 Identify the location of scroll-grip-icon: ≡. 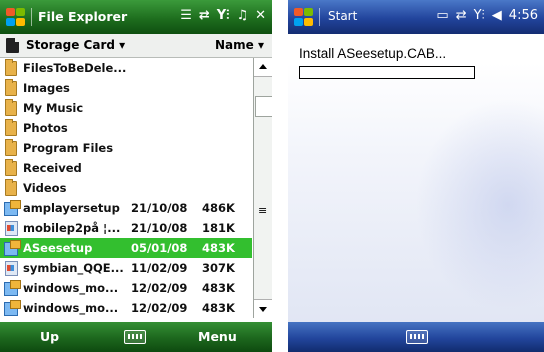
(263, 210).